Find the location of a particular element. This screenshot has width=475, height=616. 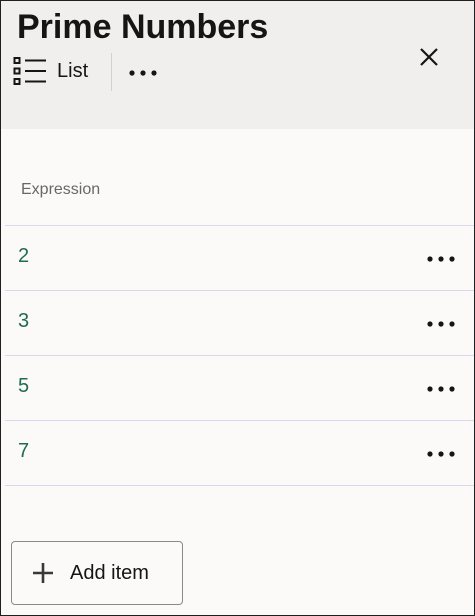

close-icon is located at coordinates (429, 59).